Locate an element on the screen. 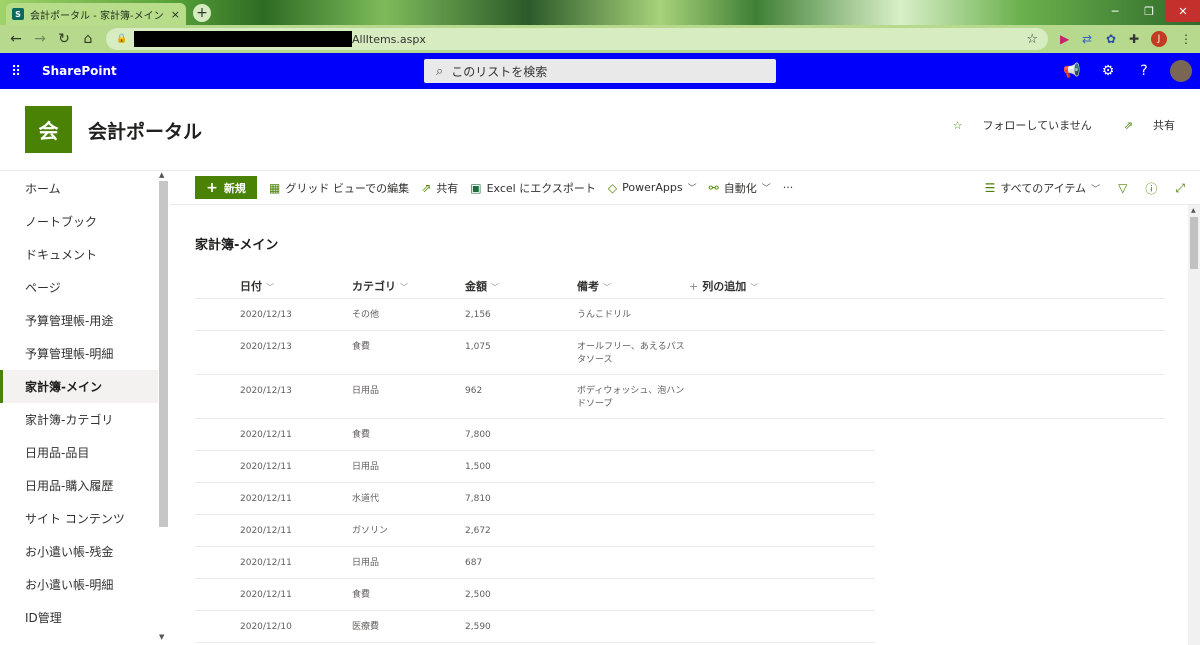 Image resolution: width=1200 pixels, height=645 pixels. column-header-date: 日付 ﹀ is located at coordinates (257, 286).